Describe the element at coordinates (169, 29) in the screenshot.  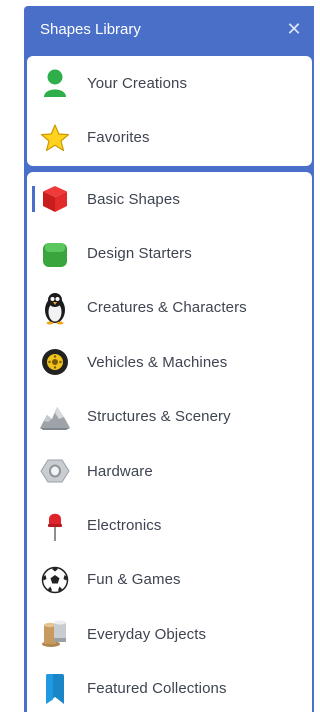
I see `panel-header: Shapes Library ✕` at that location.